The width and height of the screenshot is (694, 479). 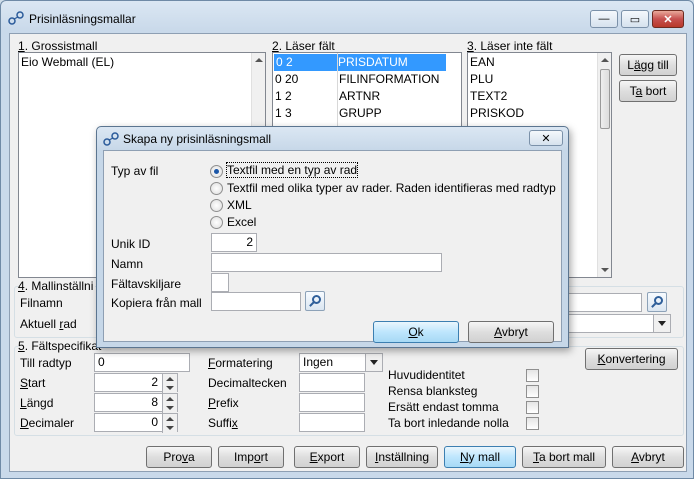 What do you see at coordinates (332, 402) in the screenshot?
I see `prefix-input` at bounding box center [332, 402].